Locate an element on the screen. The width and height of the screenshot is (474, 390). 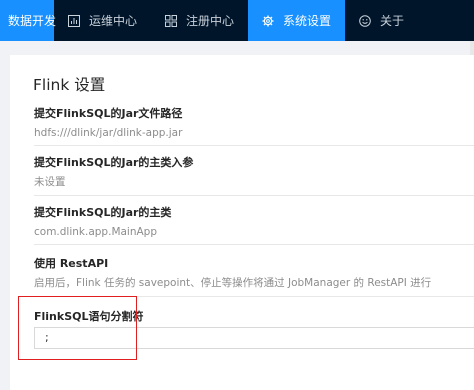
nav-item-system-settings: 系统设置 is located at coordinates (297, 20).